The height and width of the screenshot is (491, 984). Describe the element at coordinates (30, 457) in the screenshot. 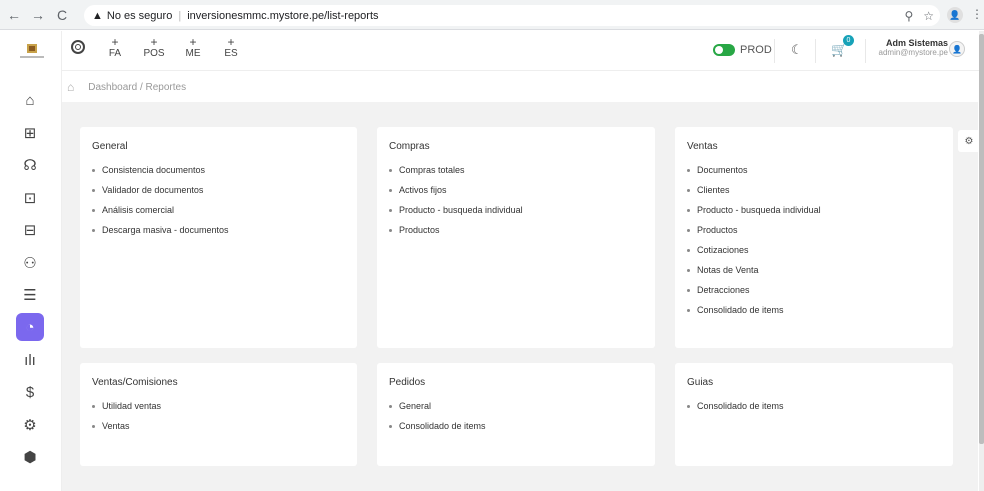

I see `sidebar-item-modules: ⬢` at that location.